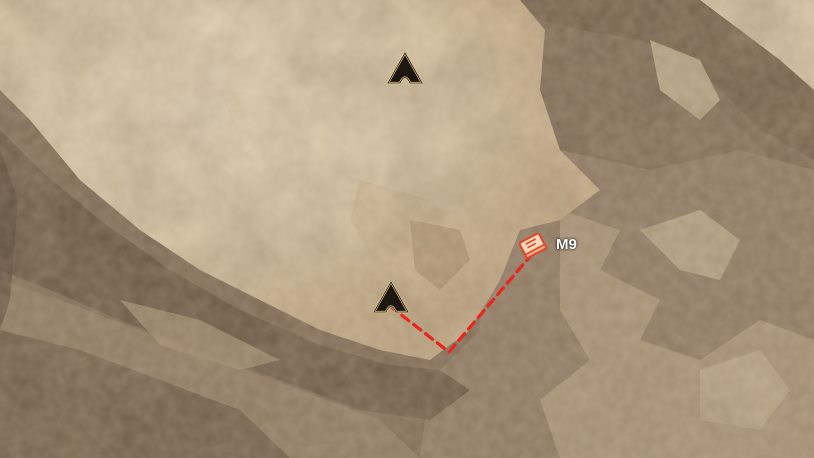 The height and width of the screenshot is (458, 814). What do you see at coordinates (566, 244) in the screenshot?
I see `note-marker-label: M9` at bounding box center [566, 244].